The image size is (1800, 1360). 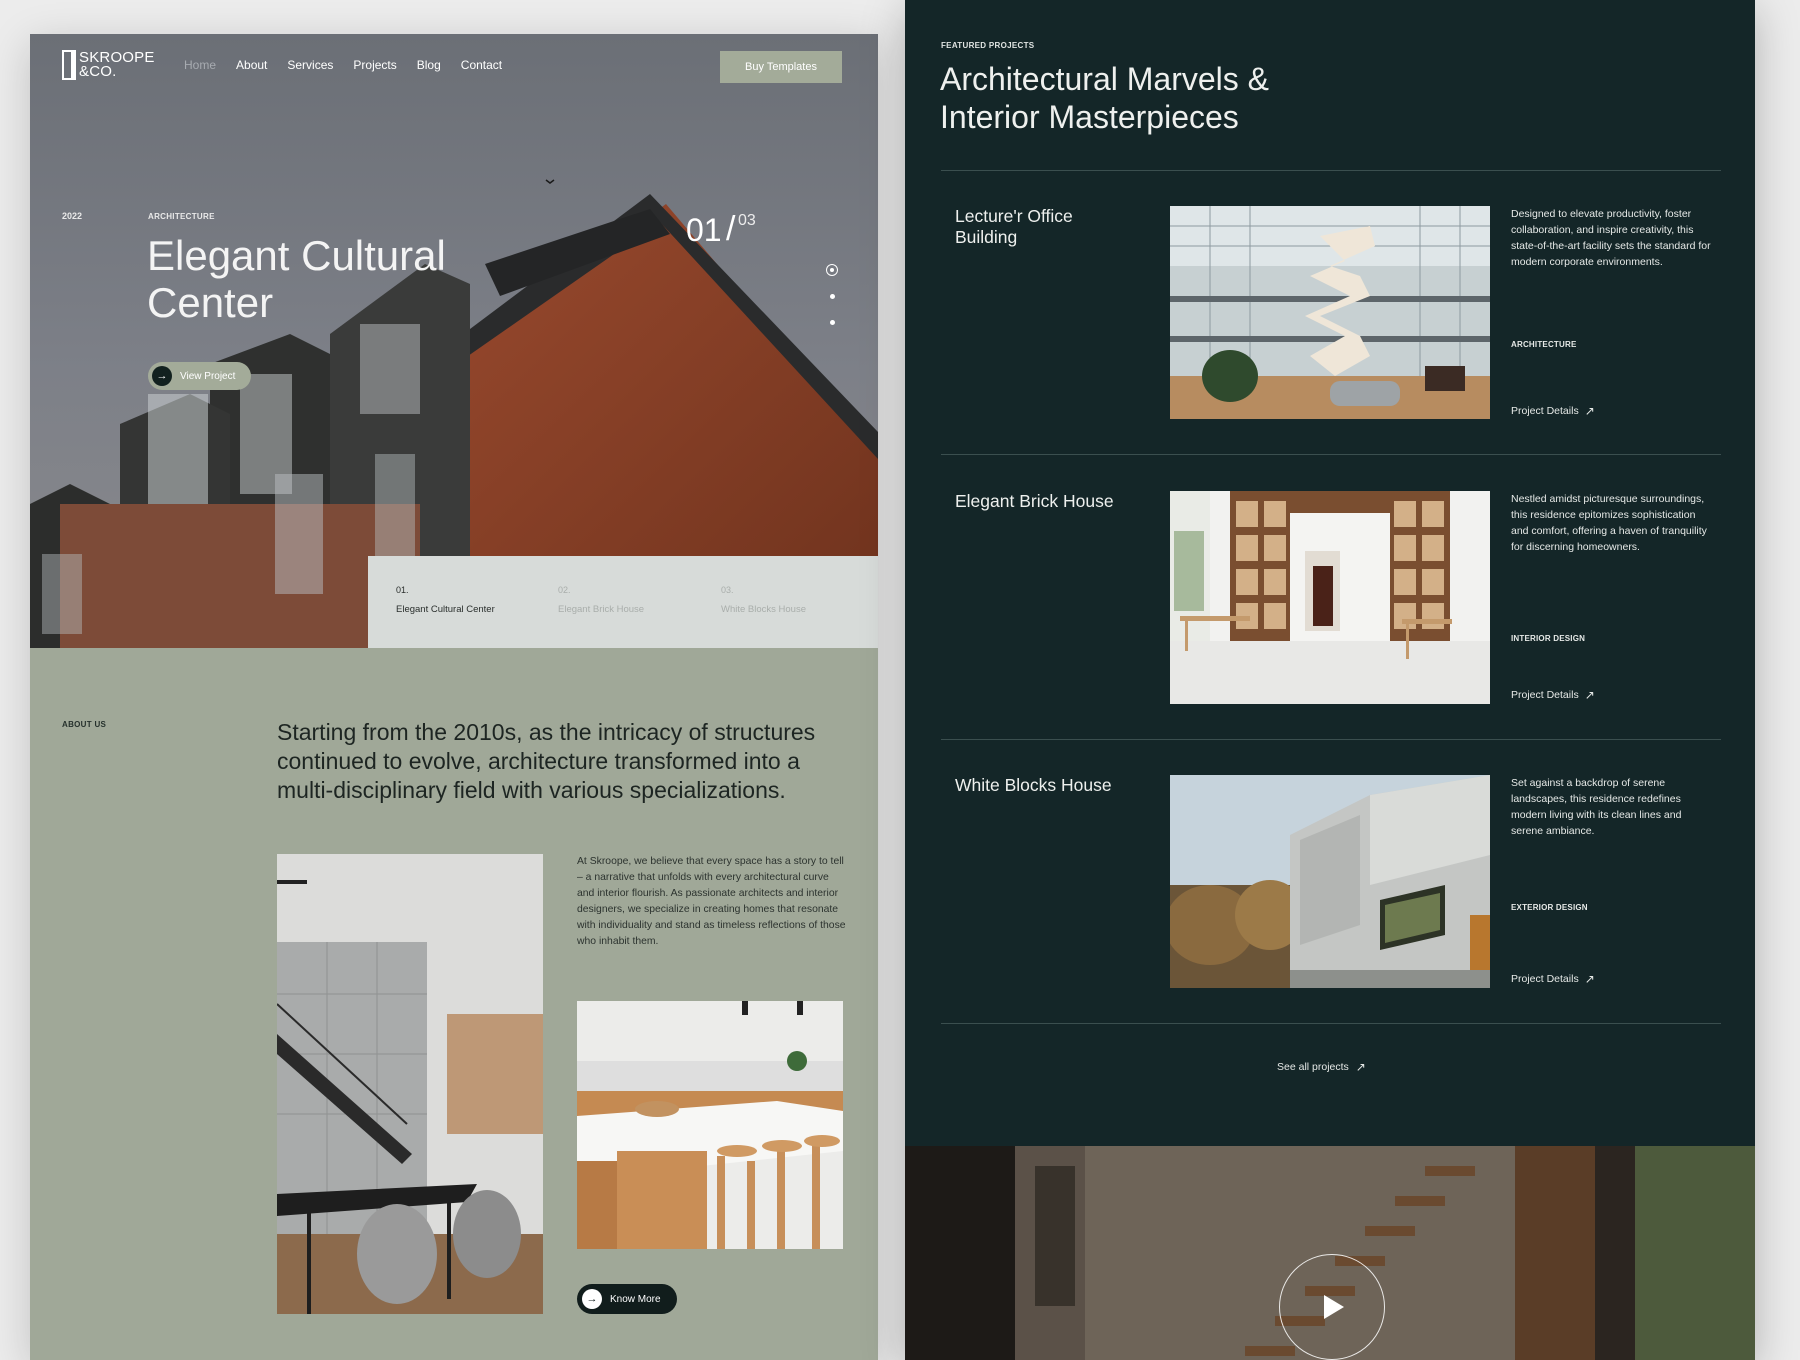 I want to click on project-name: Lecture'r Office Building, so click(x=1014, y=226).